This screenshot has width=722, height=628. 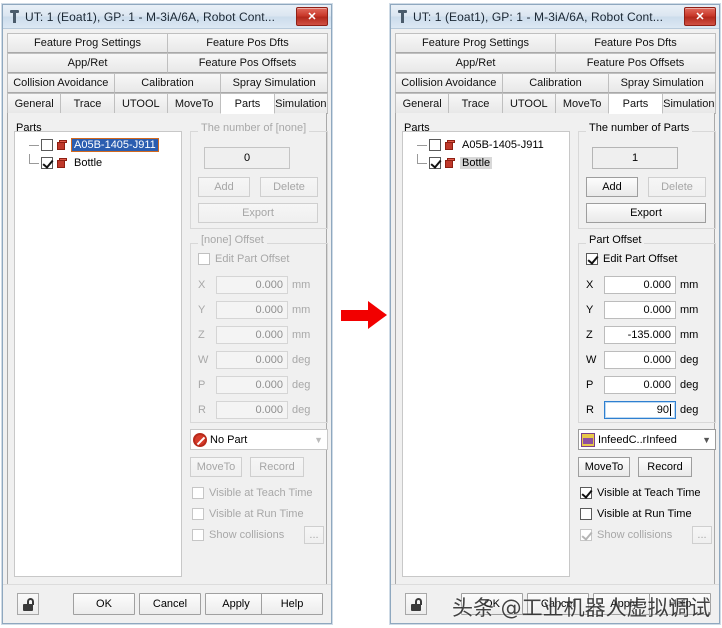 I want to click on part-combo-box: No Part ▼, so click(x=259, y=439).